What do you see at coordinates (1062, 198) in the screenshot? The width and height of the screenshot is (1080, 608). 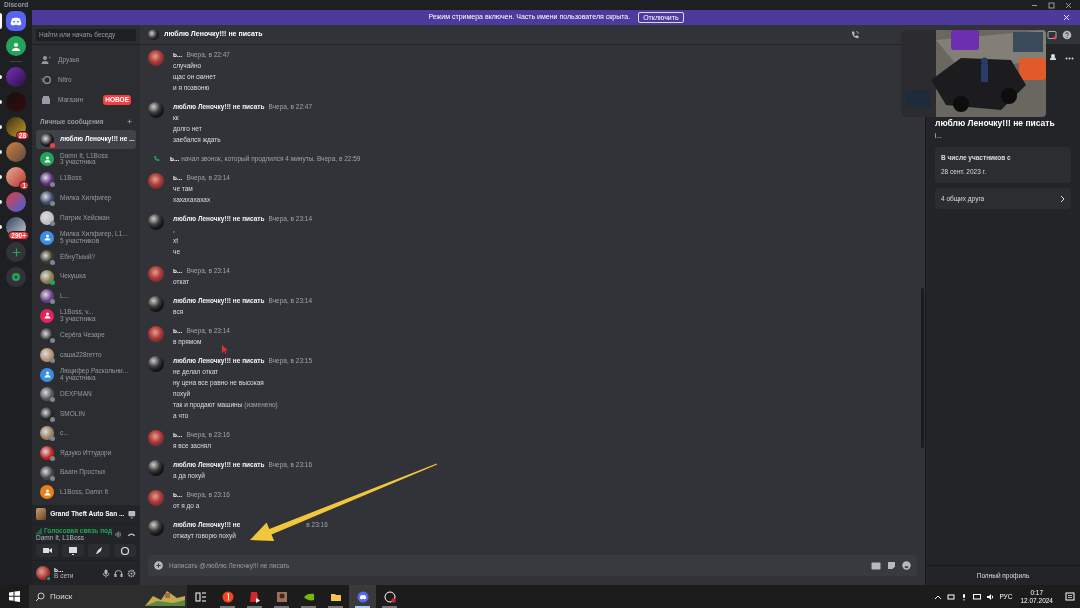 I see `chevron-right-icon` at bounding box center [1062, 198].